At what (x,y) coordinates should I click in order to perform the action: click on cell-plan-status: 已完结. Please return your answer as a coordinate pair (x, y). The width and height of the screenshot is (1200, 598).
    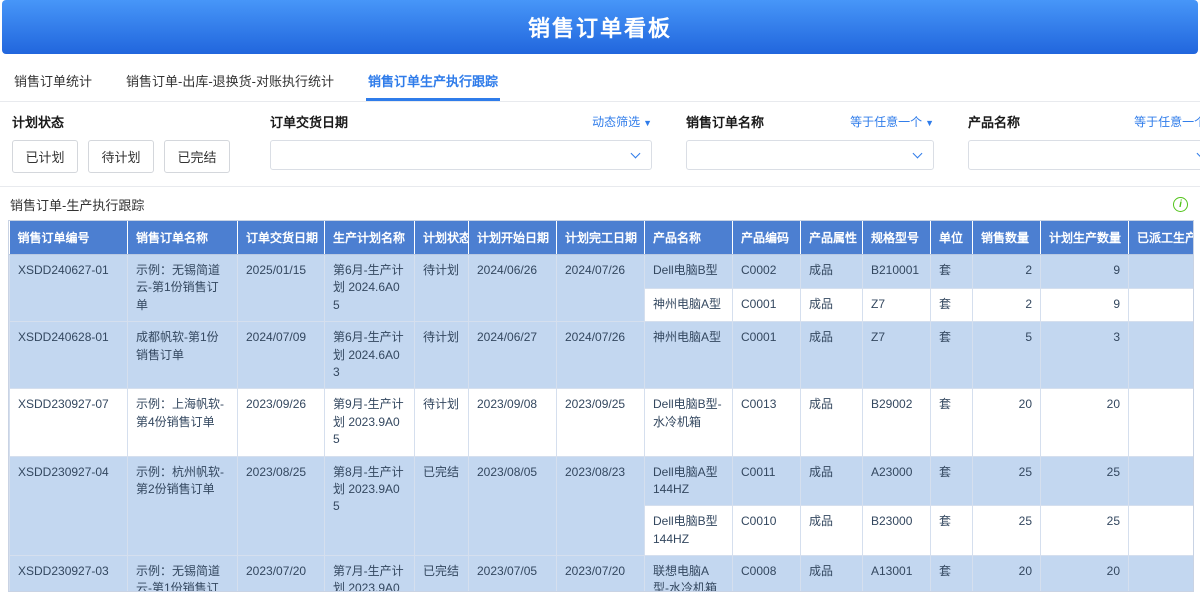
    Looking at the image, I should click on (441, 506).